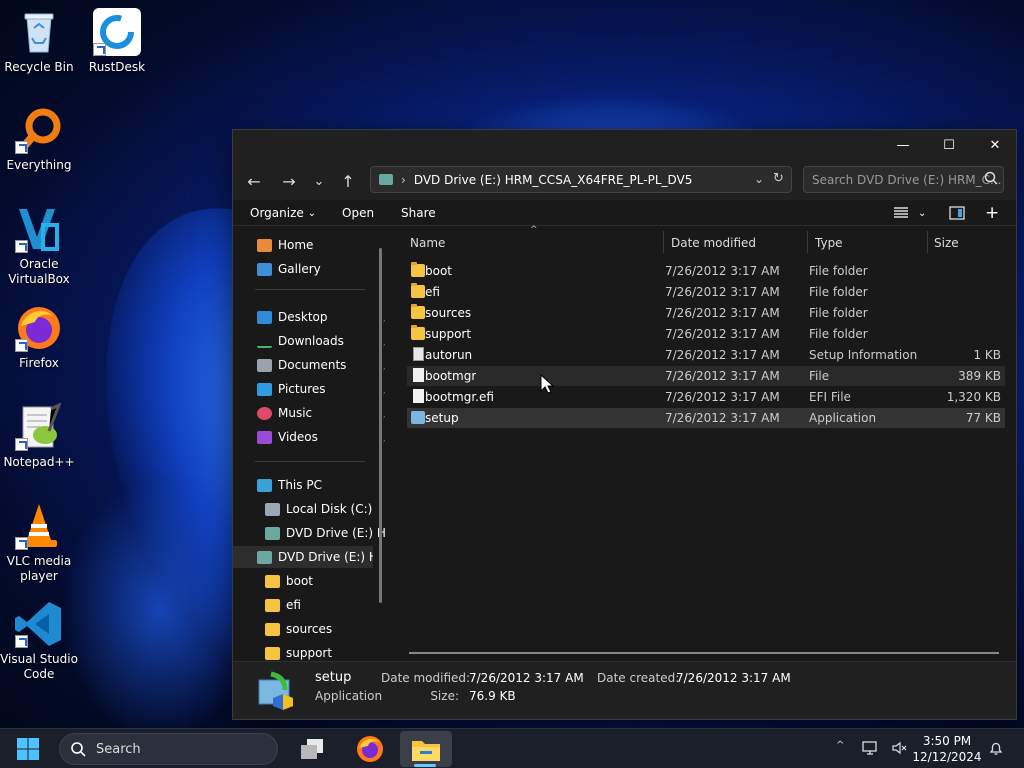 Image resolution: width=1024 pixels, height=768 pixels. I want to click on file-row: boot 7/26/2012 3:17 AM File folder, so click(706, 271).